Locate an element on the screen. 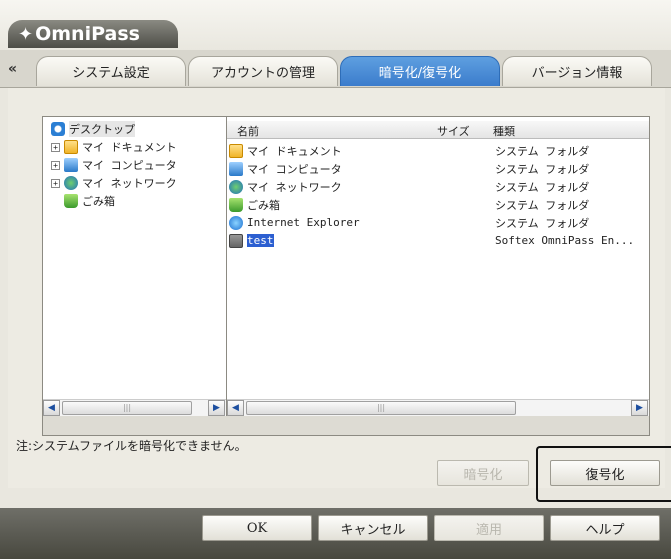 The width and height of the screenshot is (671, 559). row-name: マイ ドキュメント is located at coordinates (294, 151).